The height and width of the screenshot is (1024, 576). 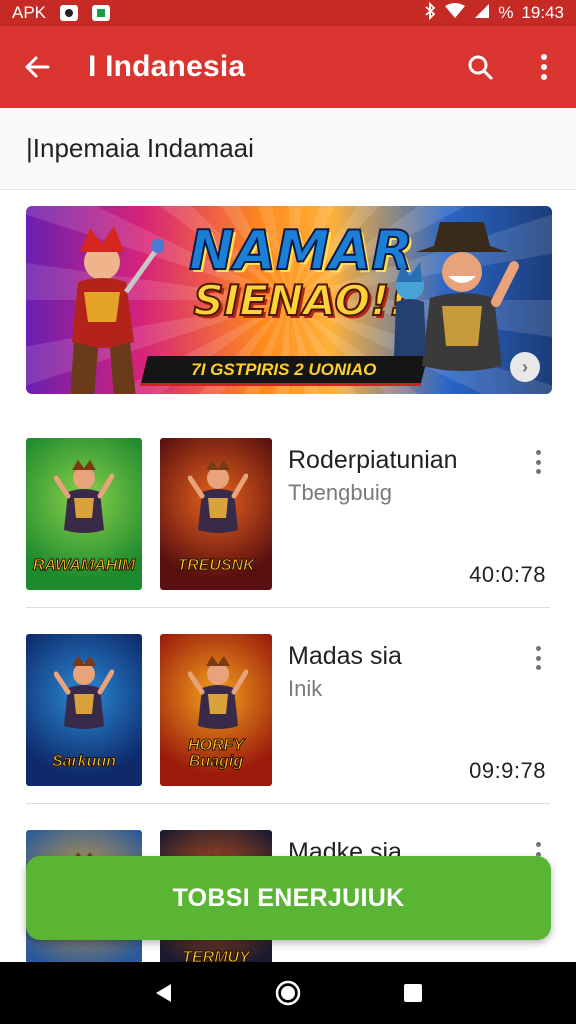 What do you see at coordinates (301, 300) in the screenshot?
I see `banner-headline-2: SIENAO!!` at bounding box center [301, 300].